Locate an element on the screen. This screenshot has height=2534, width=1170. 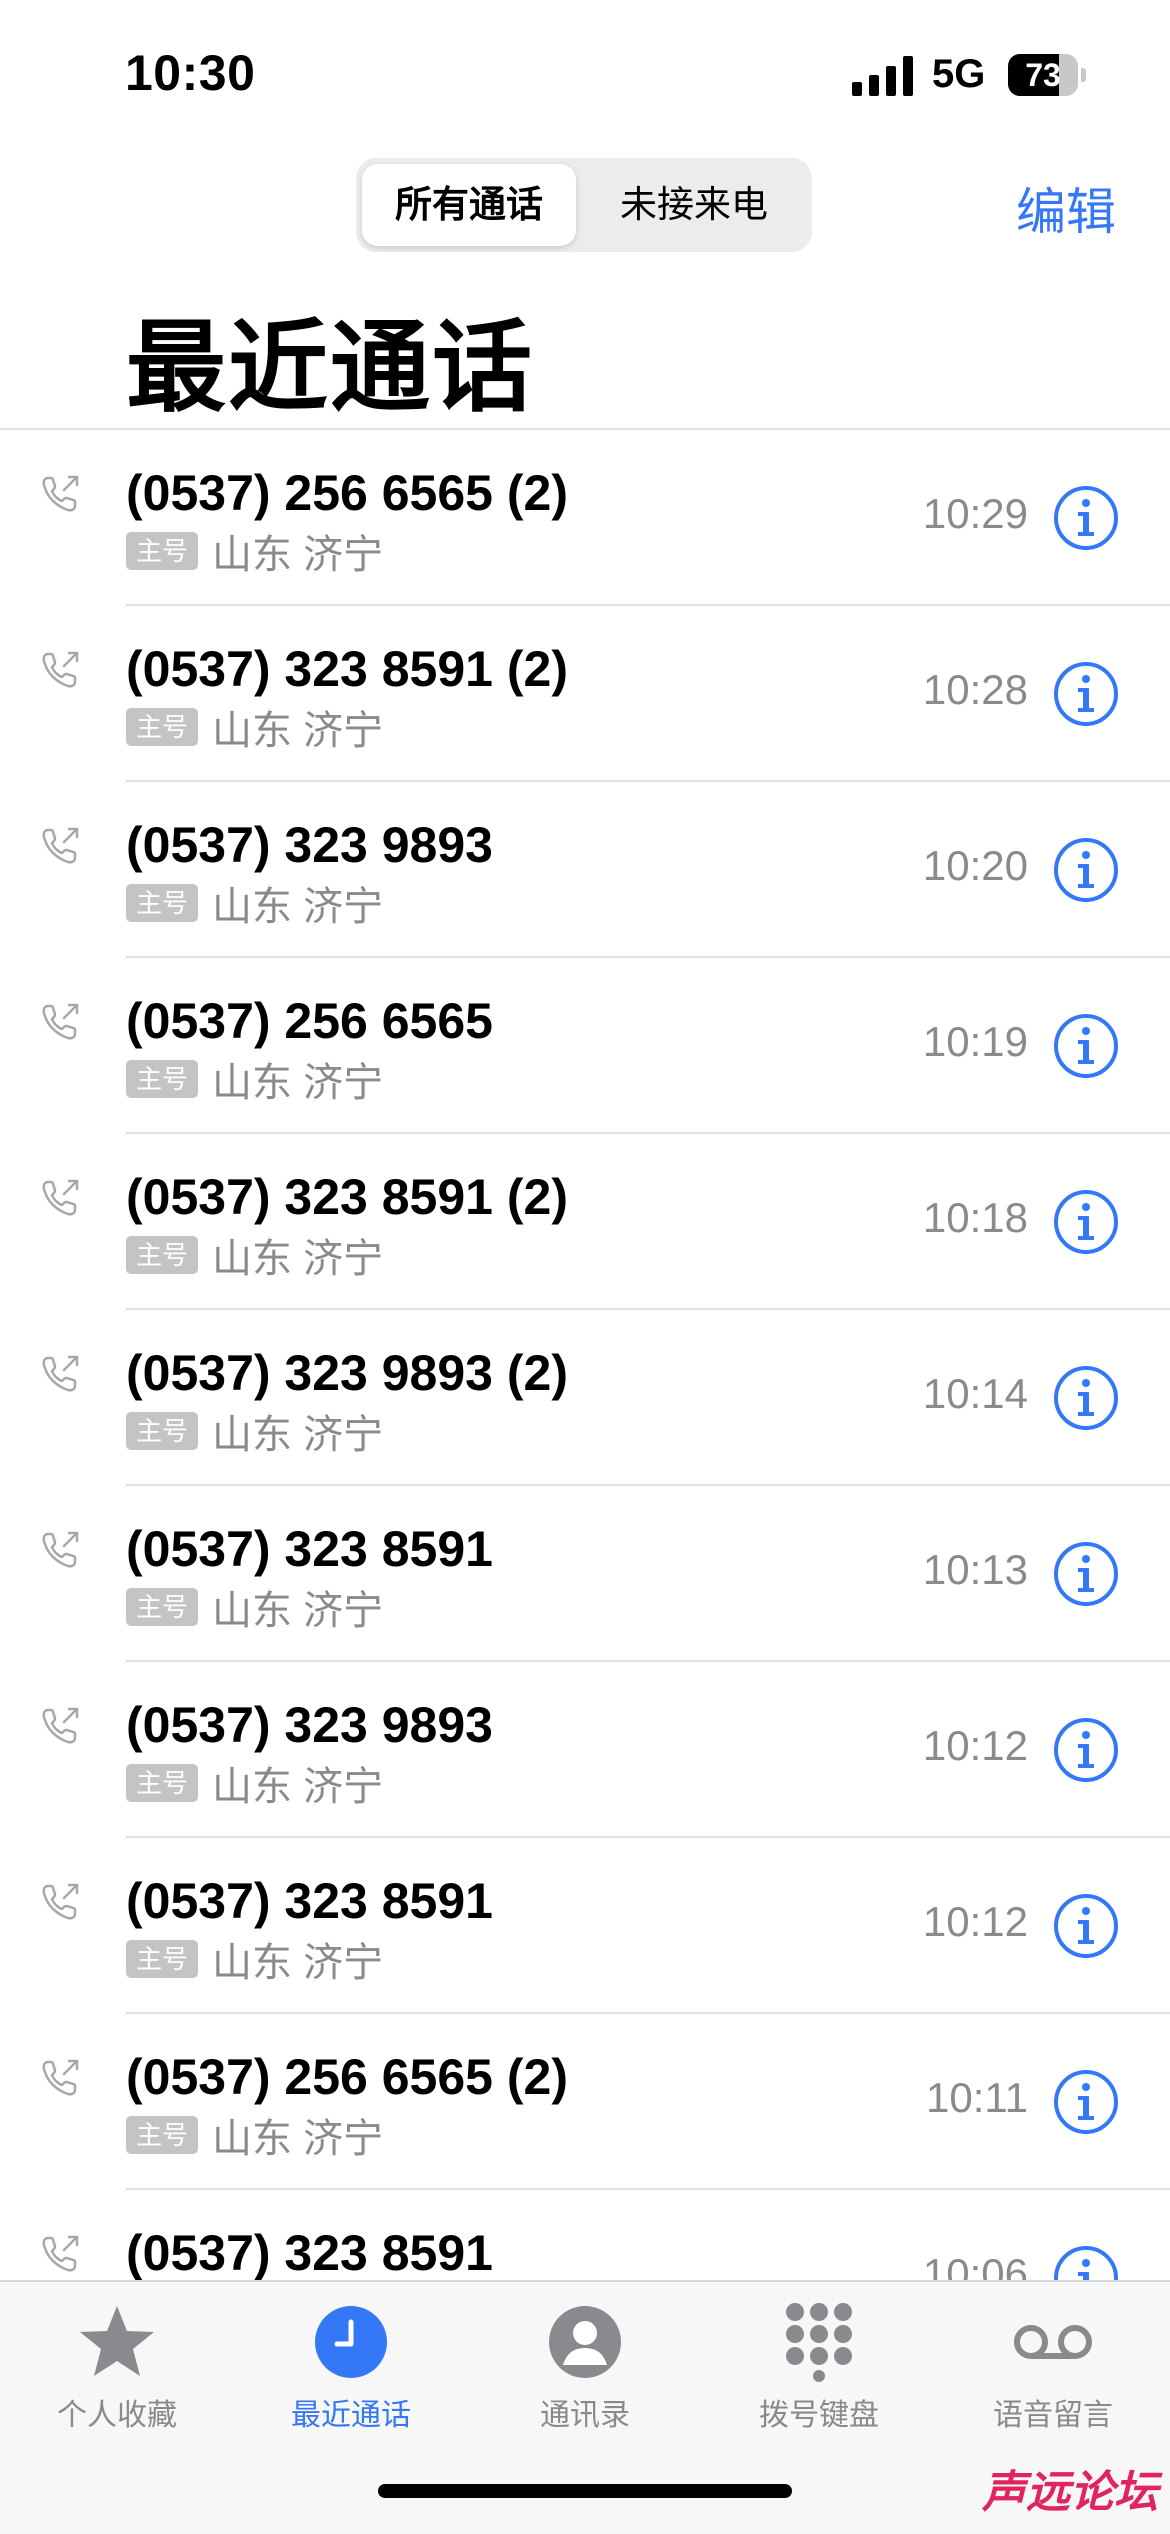
page-title: 最近通话 is located at coordinates (330, 368).